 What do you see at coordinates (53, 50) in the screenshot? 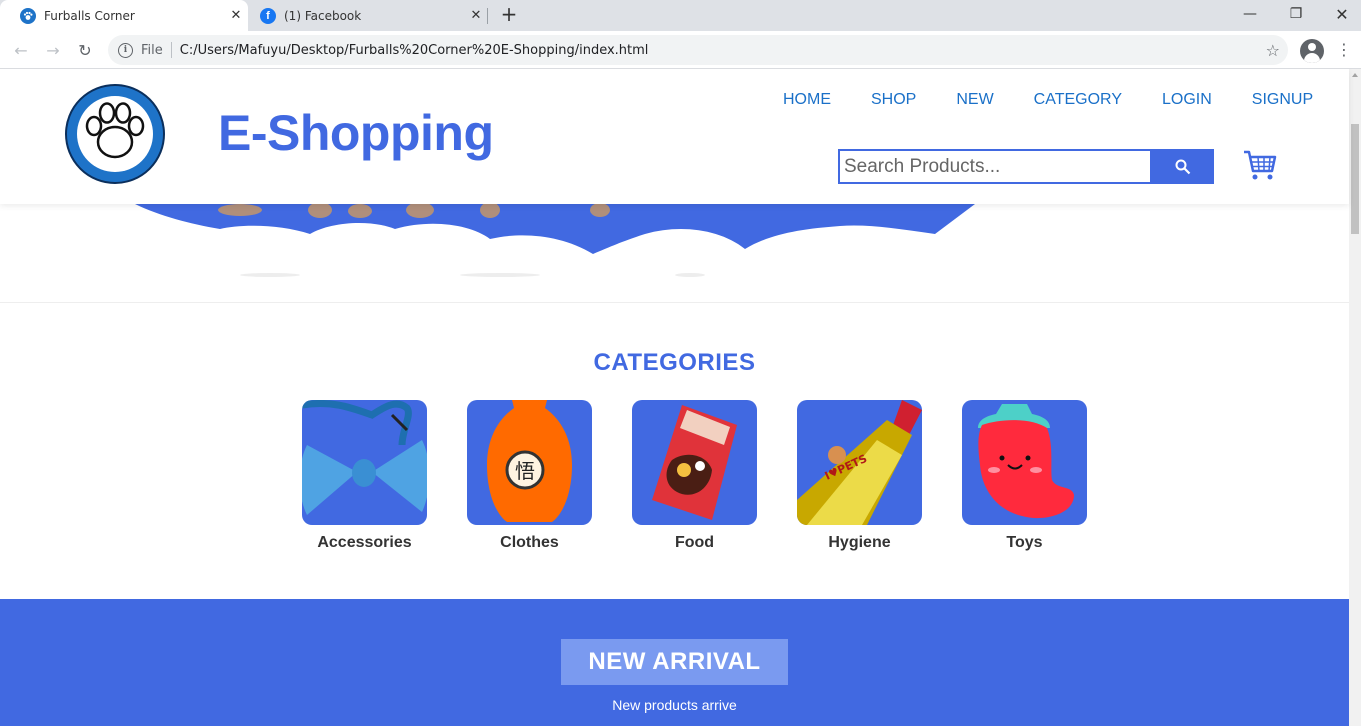
I see `forward-arrow-icon: →` at bounding box center [53, 50].